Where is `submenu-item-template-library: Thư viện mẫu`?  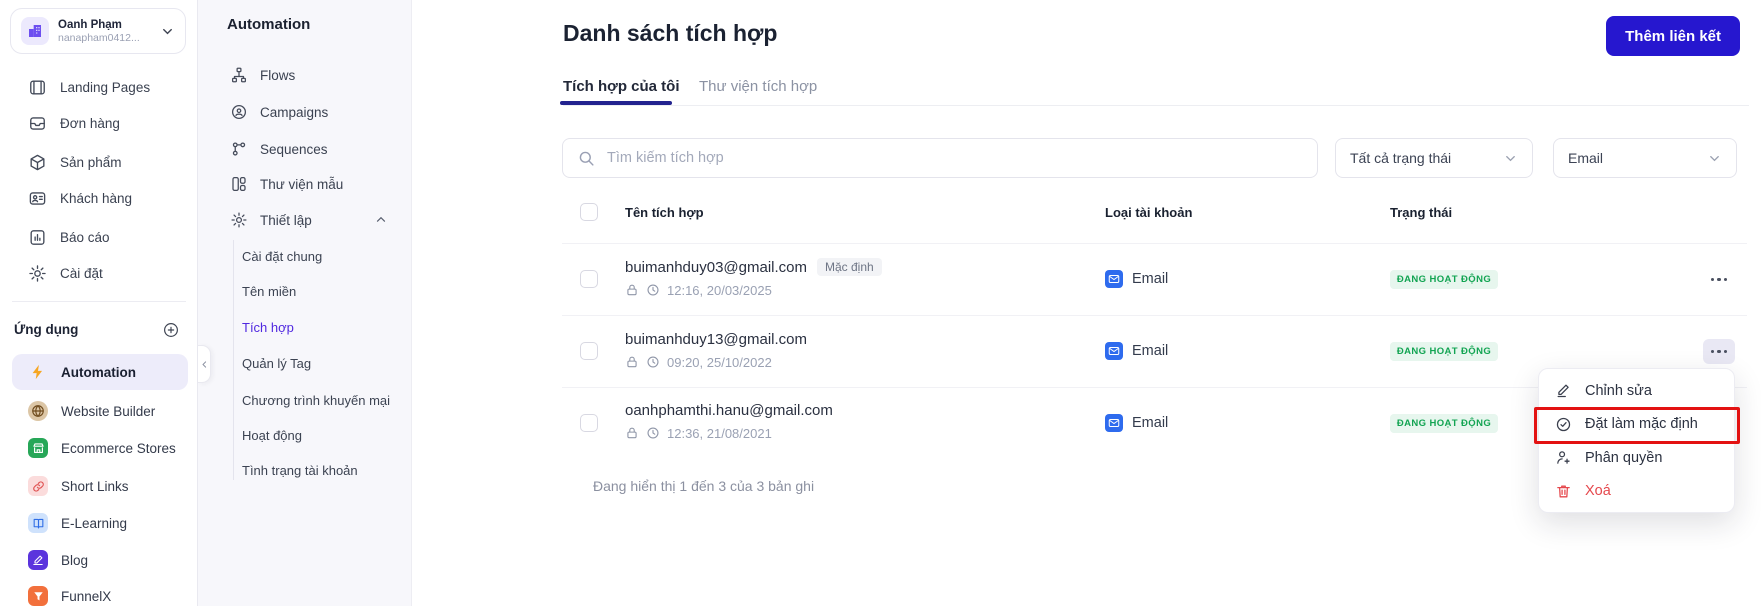 submenu-item-template-library: Thư viện mẫu is located at coordinates (305, 184).